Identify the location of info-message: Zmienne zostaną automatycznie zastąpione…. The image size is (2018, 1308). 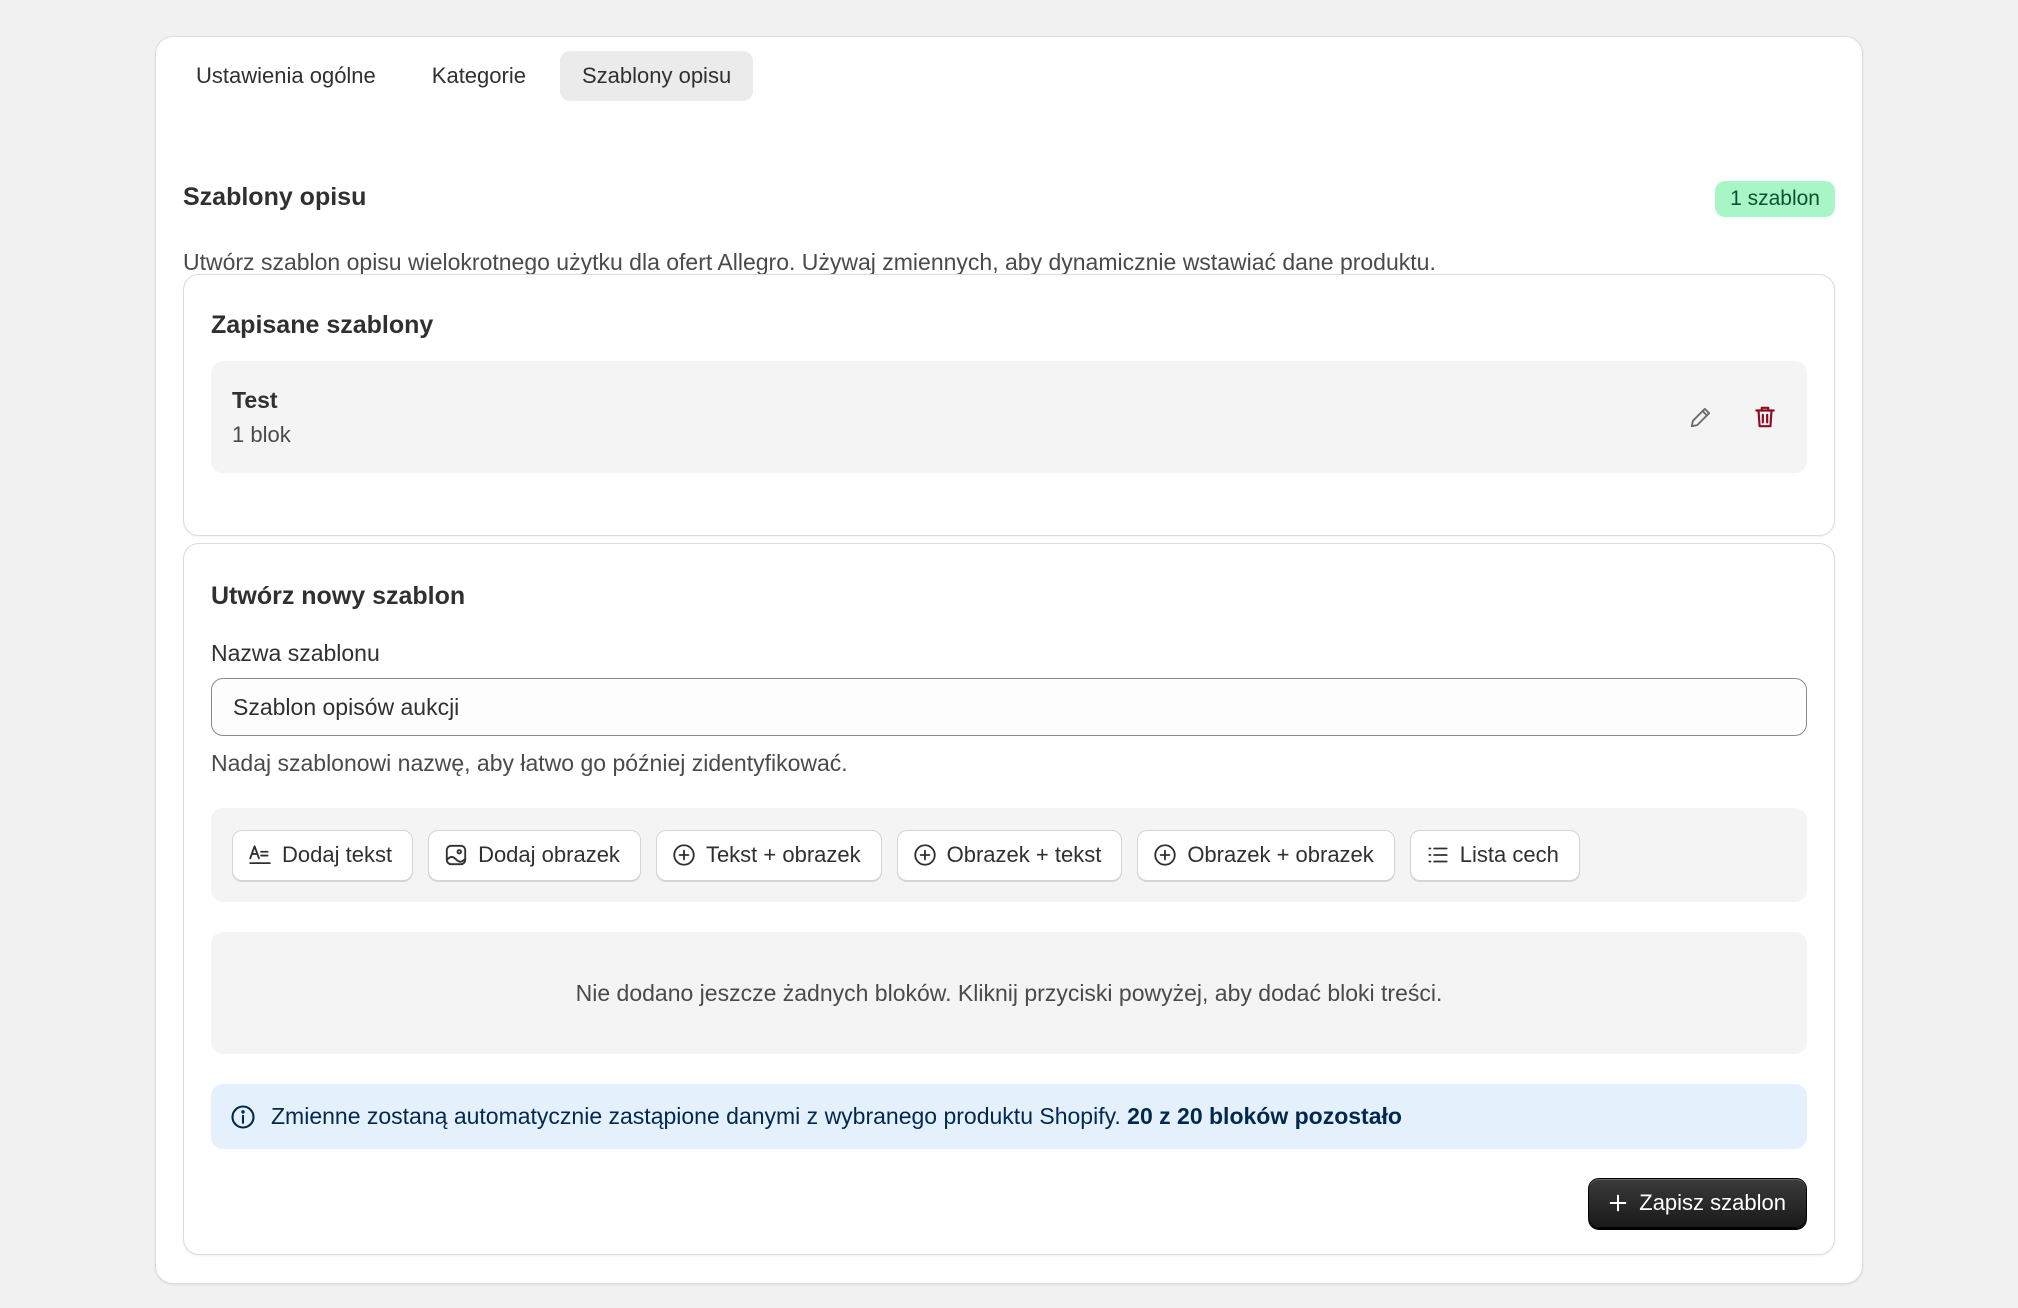
(696, 1116).